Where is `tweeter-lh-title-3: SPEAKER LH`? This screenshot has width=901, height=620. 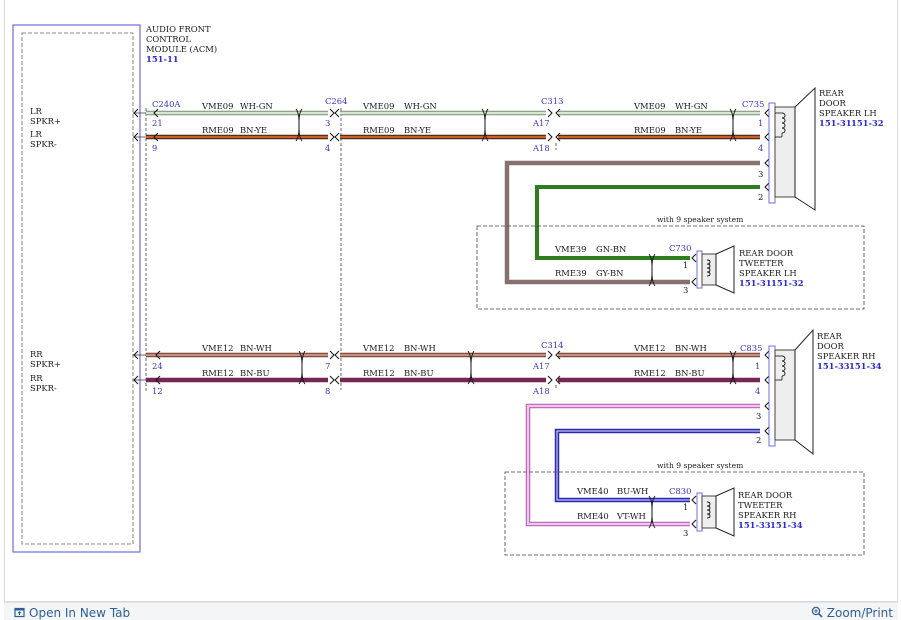 tweeter-lh-title-3: SPEAKER LH is located at coordinates (768, 273).